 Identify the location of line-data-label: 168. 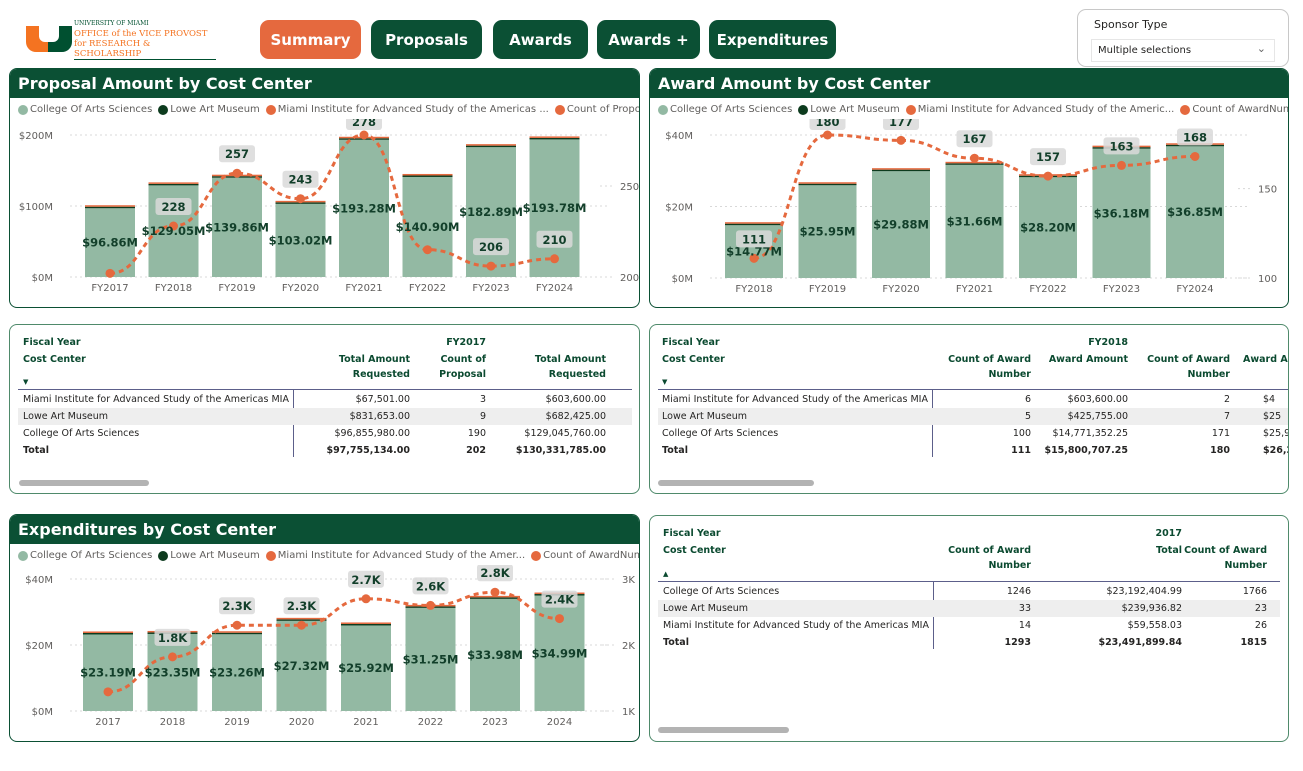
(1195, 137).